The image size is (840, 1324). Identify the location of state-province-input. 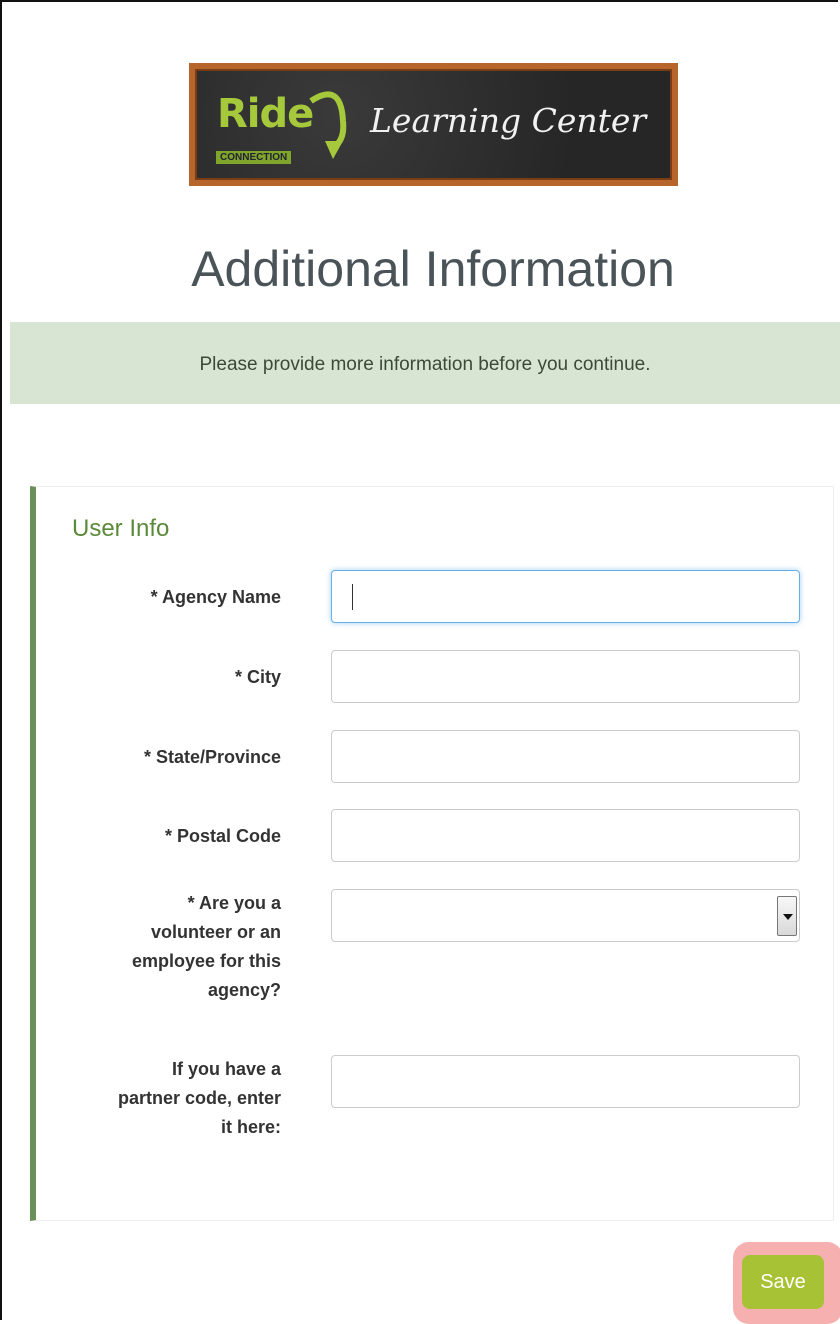
(565, 756).